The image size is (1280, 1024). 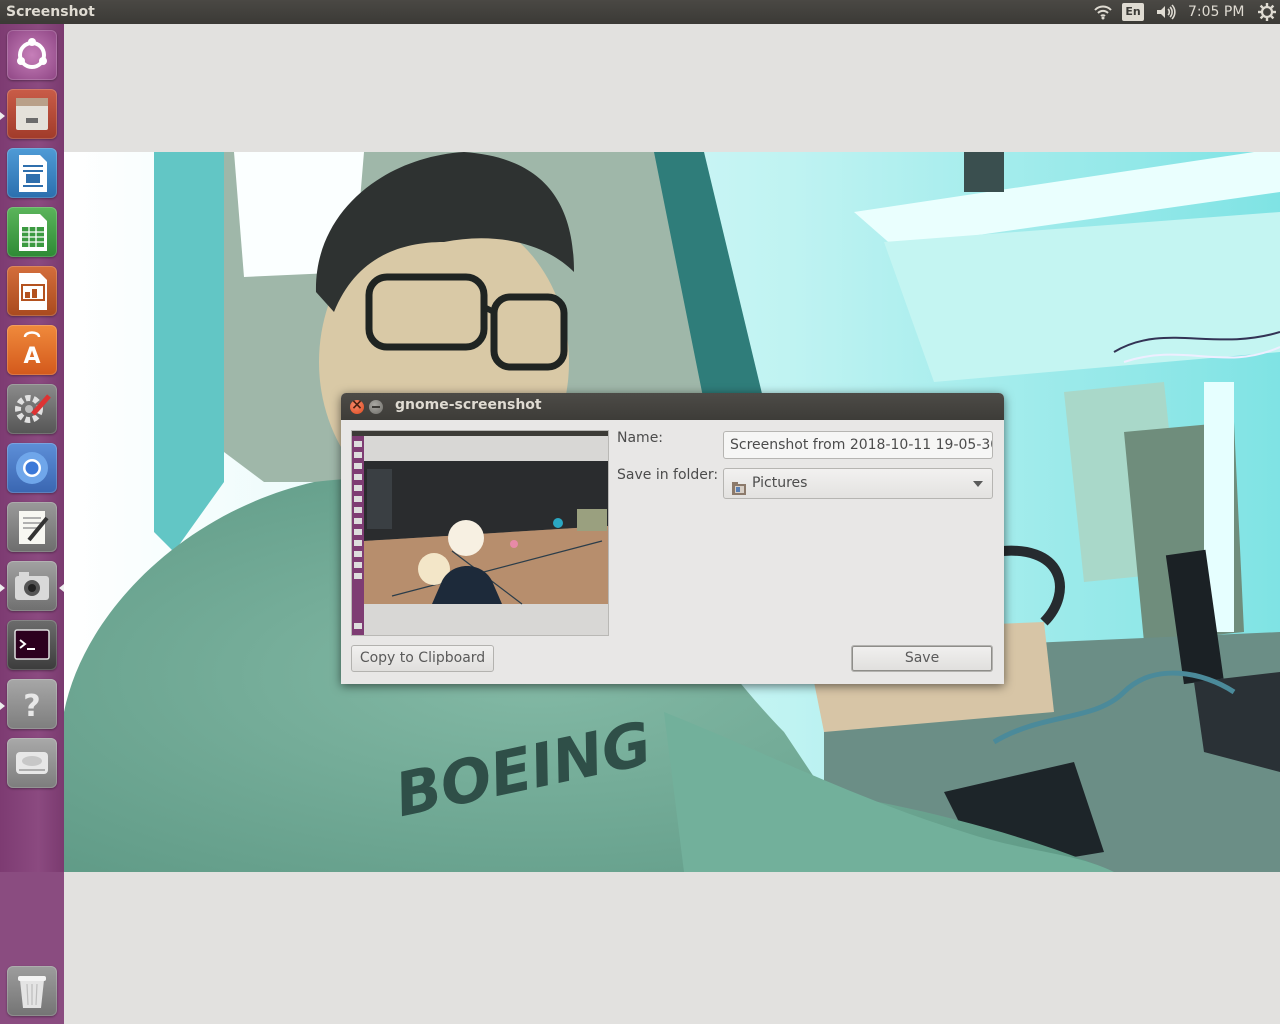 I want to click on screenshot-preview, so click(x=480, y=533).